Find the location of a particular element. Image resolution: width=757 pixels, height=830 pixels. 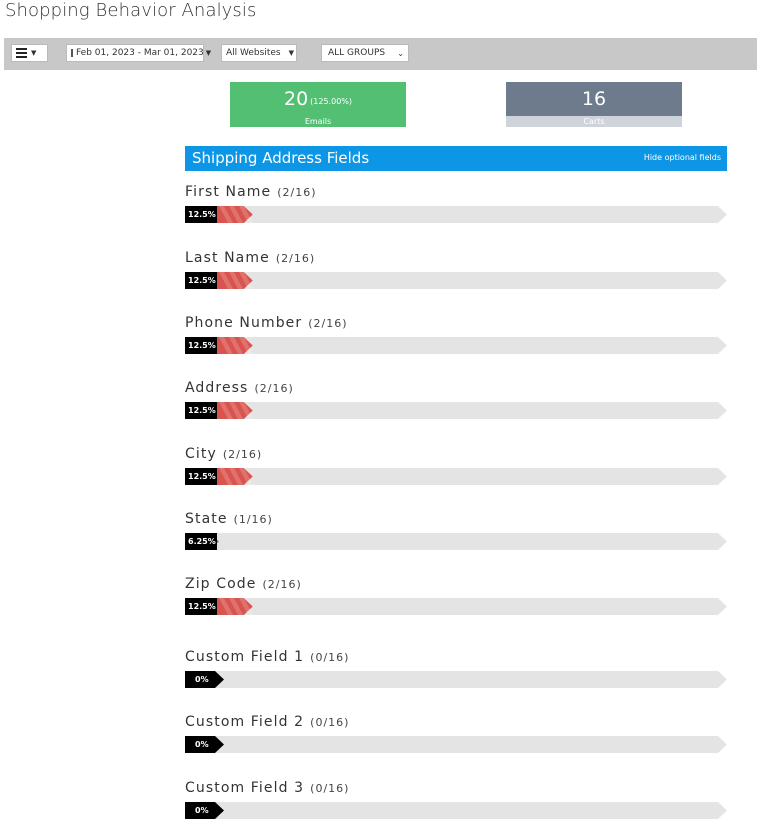

field-row: Custom Field 1 (0/16) 0% is located at coordinates (456, 669).